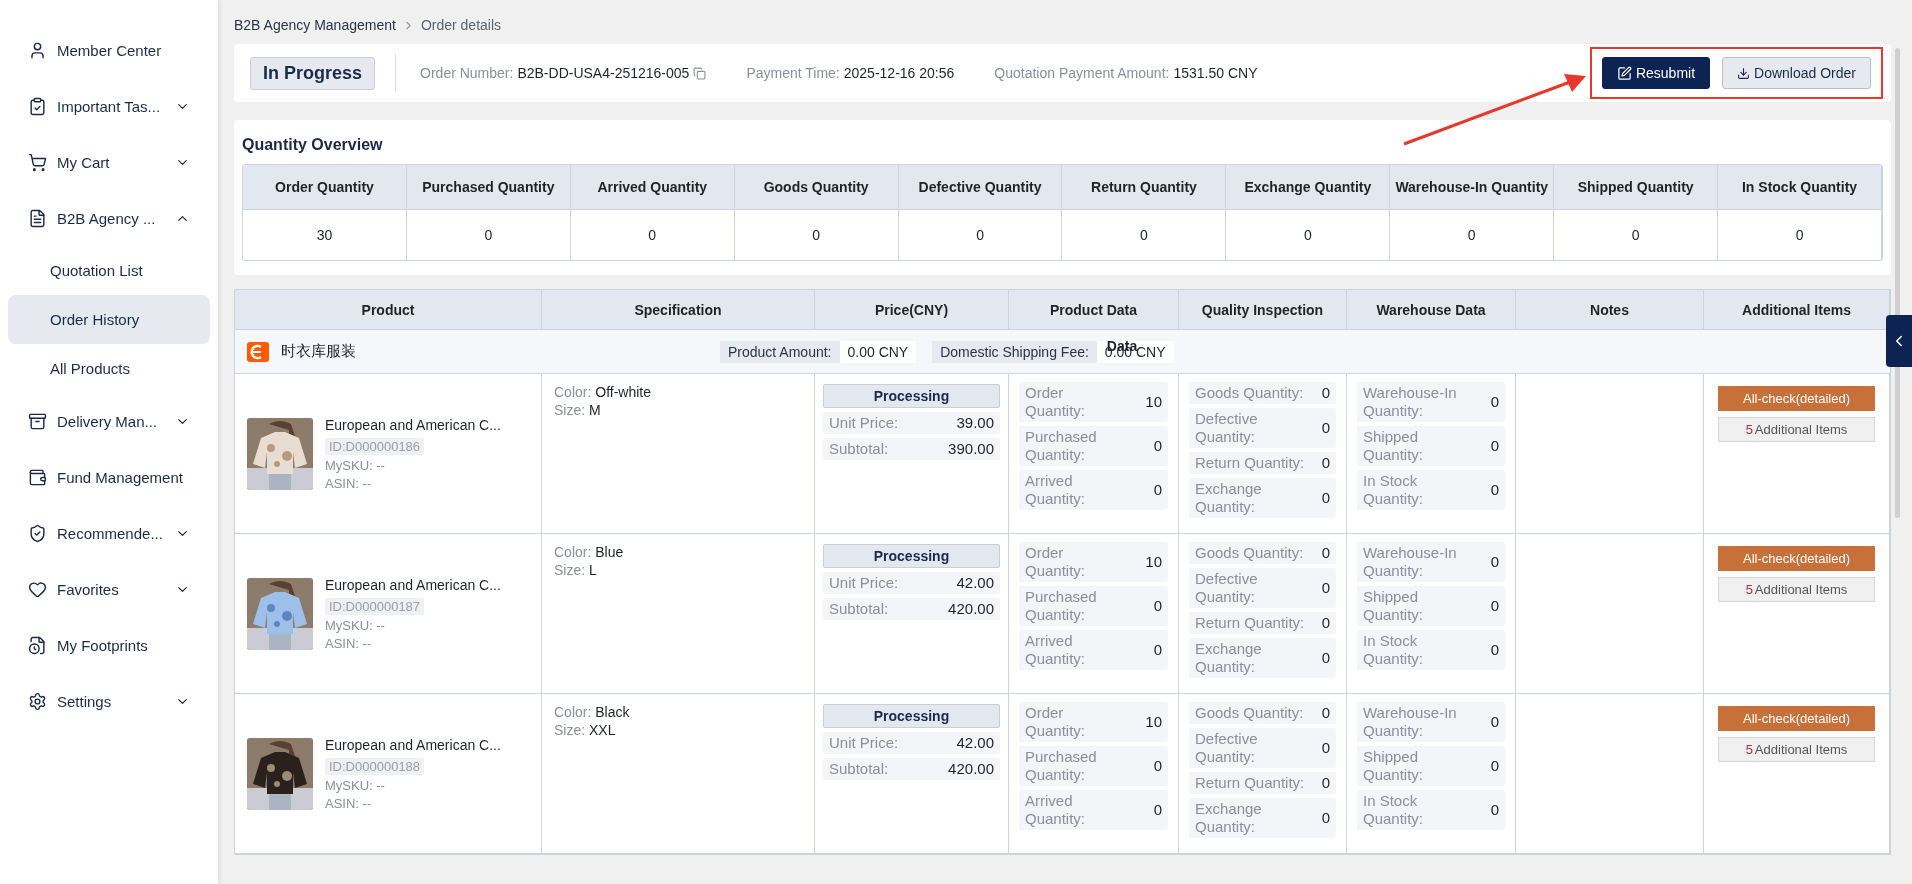  What do you see at coordinates (1797, 310) in the screenshot?
I see `column-header: Additional Items` at bounding box center [1797, 310].